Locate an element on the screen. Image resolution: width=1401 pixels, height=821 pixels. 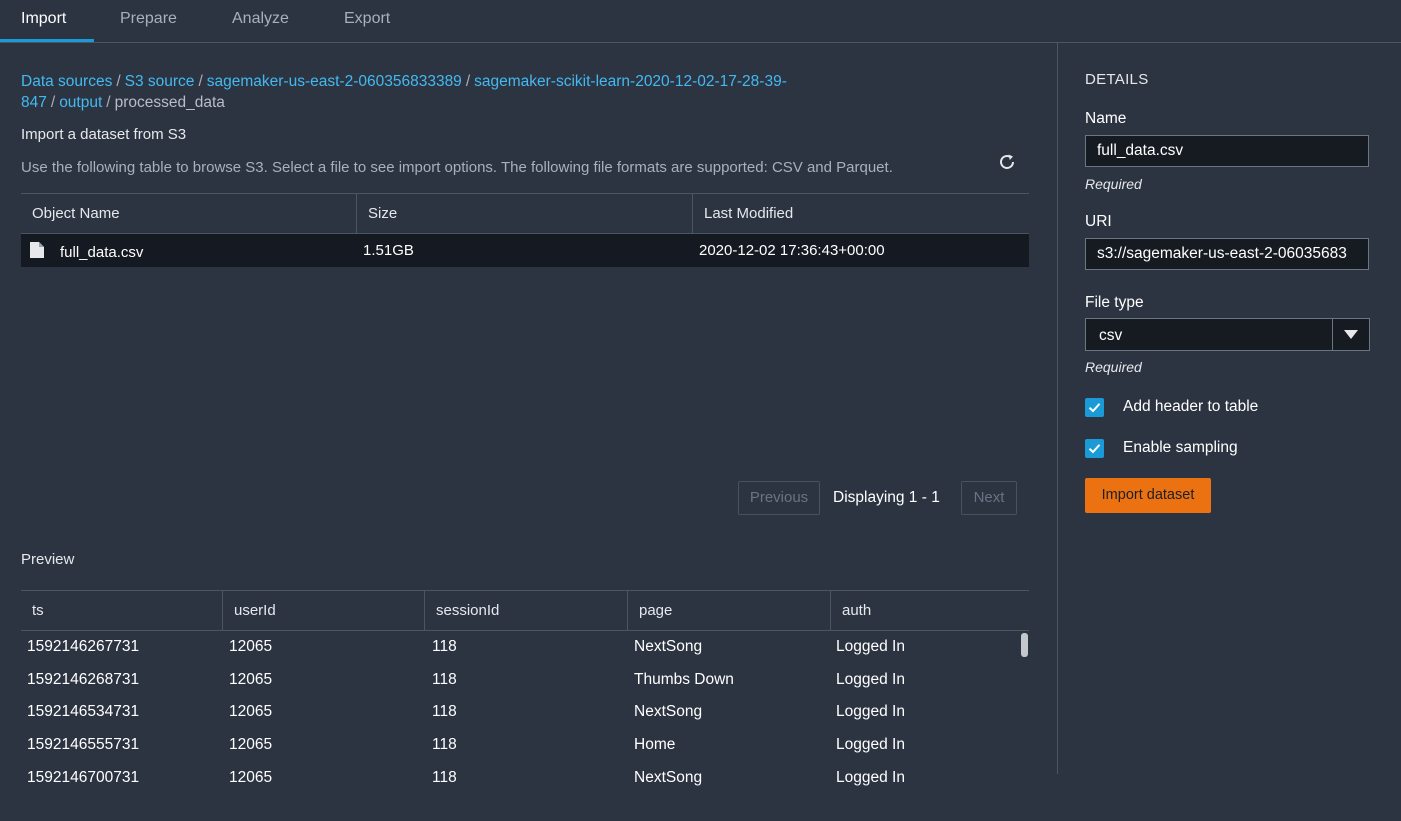
refresh-icon is located at coordinates (1007, 162).